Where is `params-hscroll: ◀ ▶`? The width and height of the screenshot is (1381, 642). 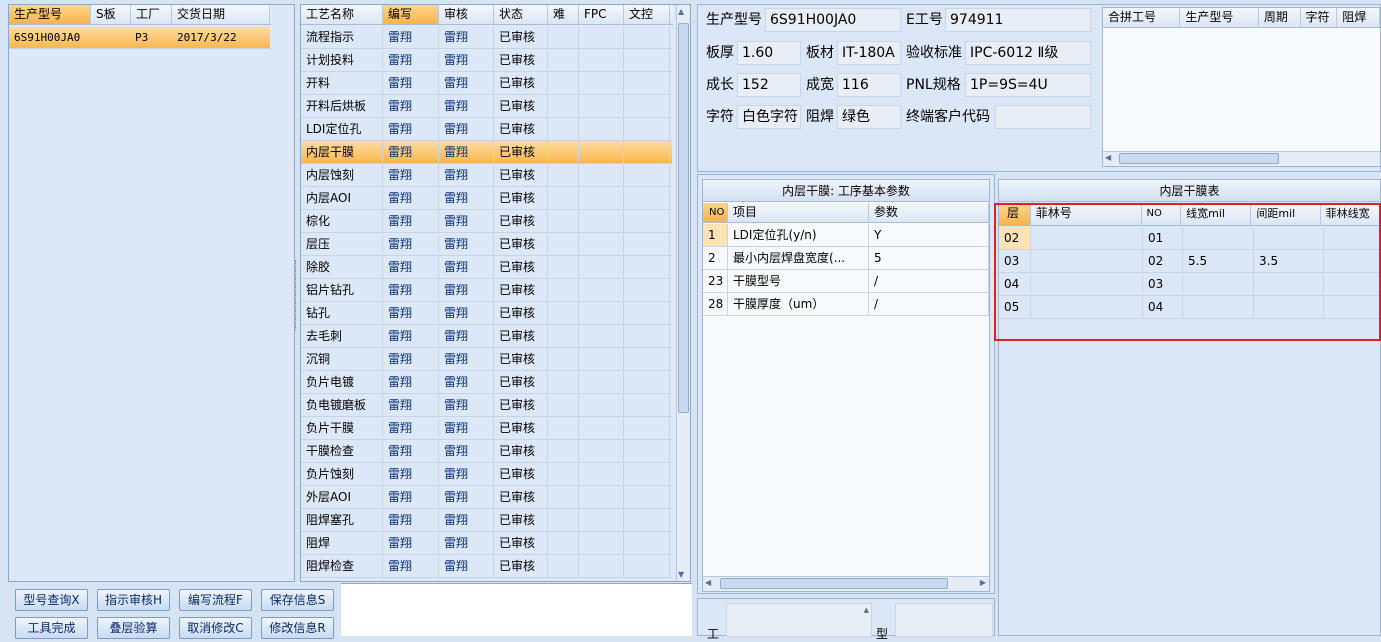 params-hscroll: ◀ ▶ is located at coordinates (846, 583).